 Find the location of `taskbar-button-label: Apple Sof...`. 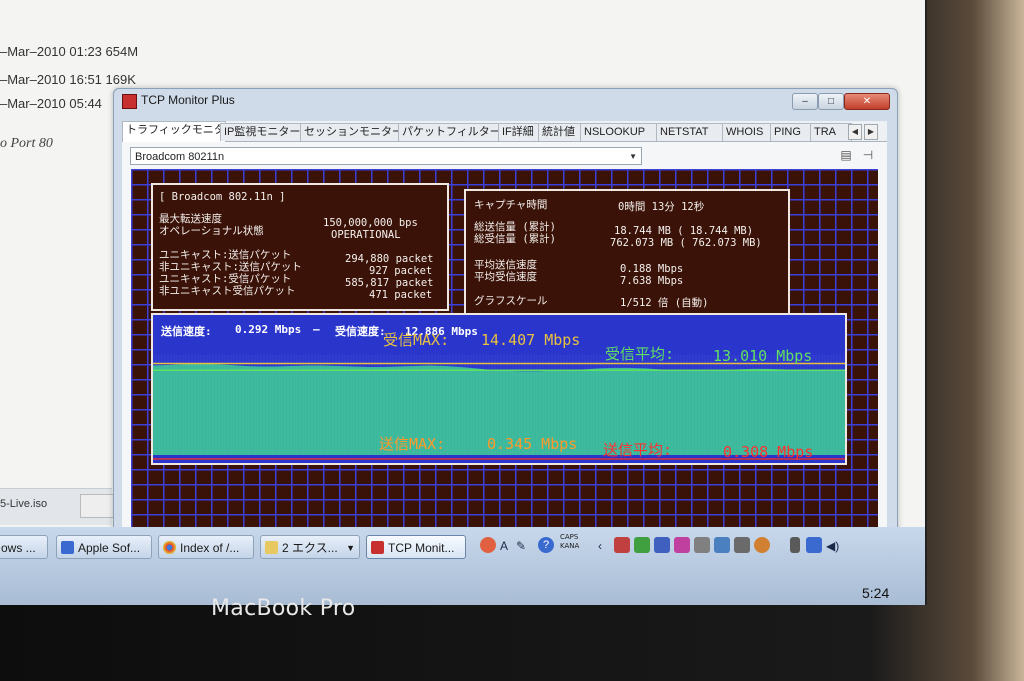

taskbar-button-label: Apple Sof... is located at coordinates (109, 548).